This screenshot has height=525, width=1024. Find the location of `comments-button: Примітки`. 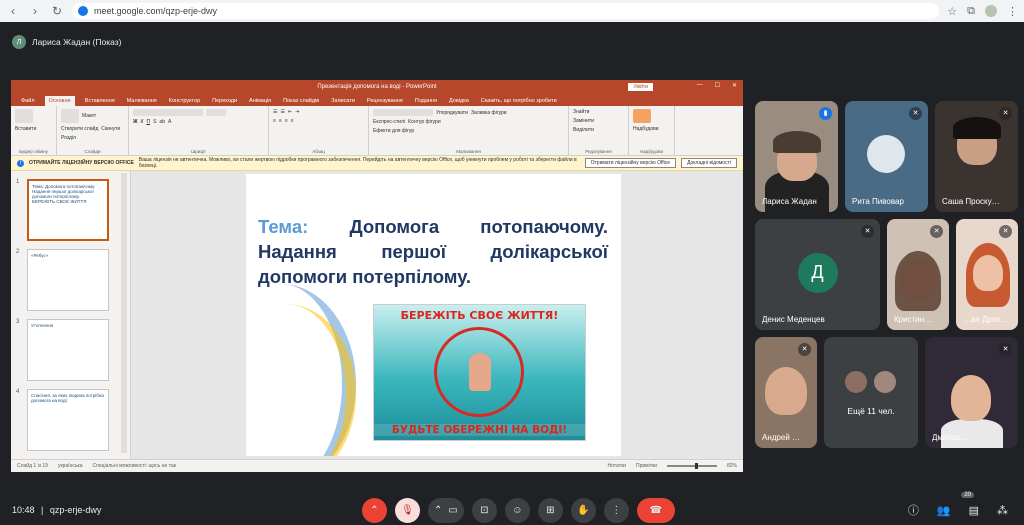

comments-button: Примітки is located at coordinates (646, 466).